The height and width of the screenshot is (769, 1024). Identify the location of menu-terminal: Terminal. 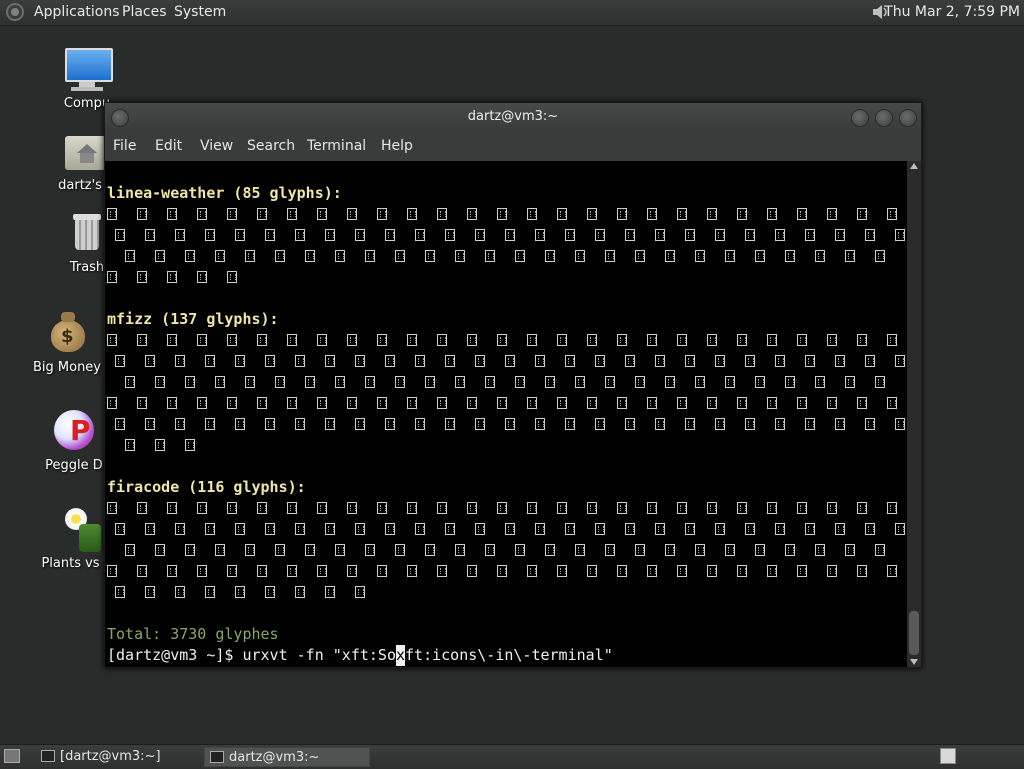
(336, 146).